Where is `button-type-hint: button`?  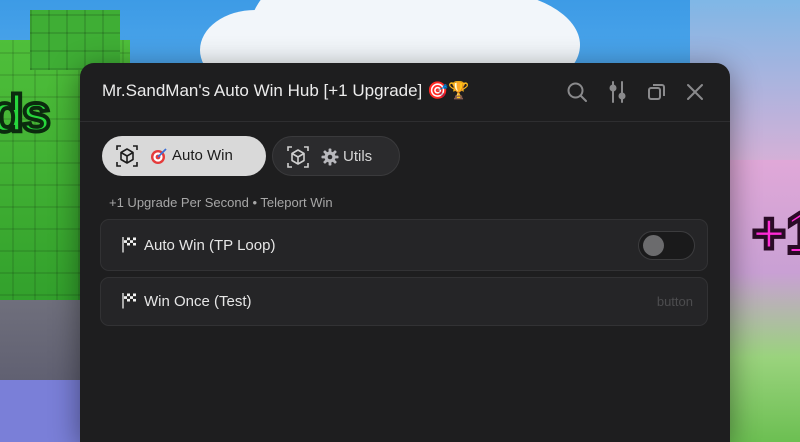
button-type-hint: button is located at coordinates (674, 301).